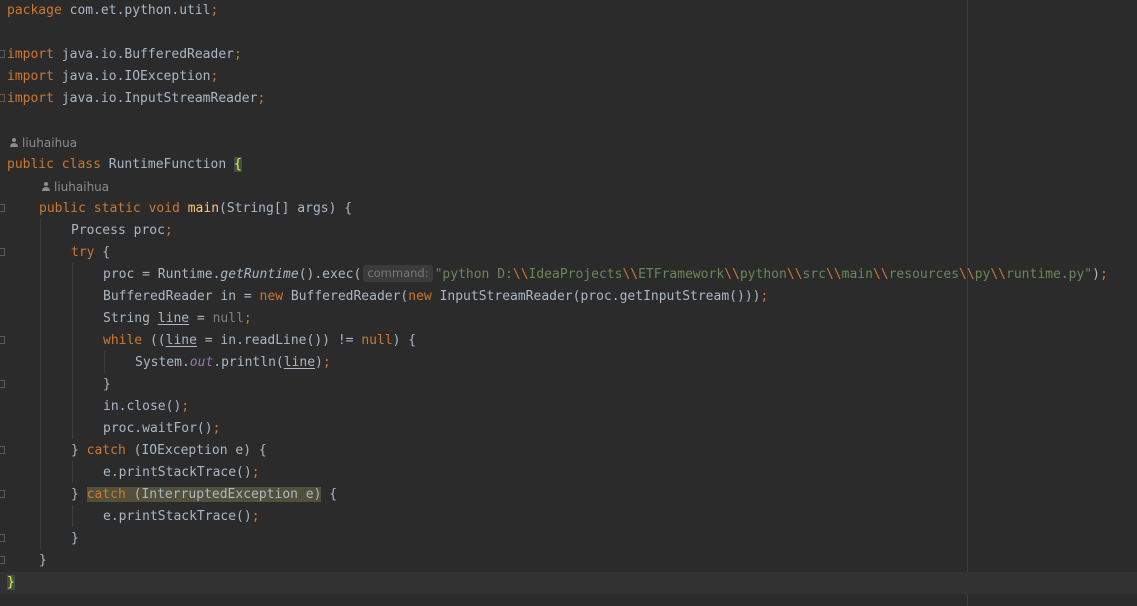  I want to click on method-name: main, so click(203, 208).